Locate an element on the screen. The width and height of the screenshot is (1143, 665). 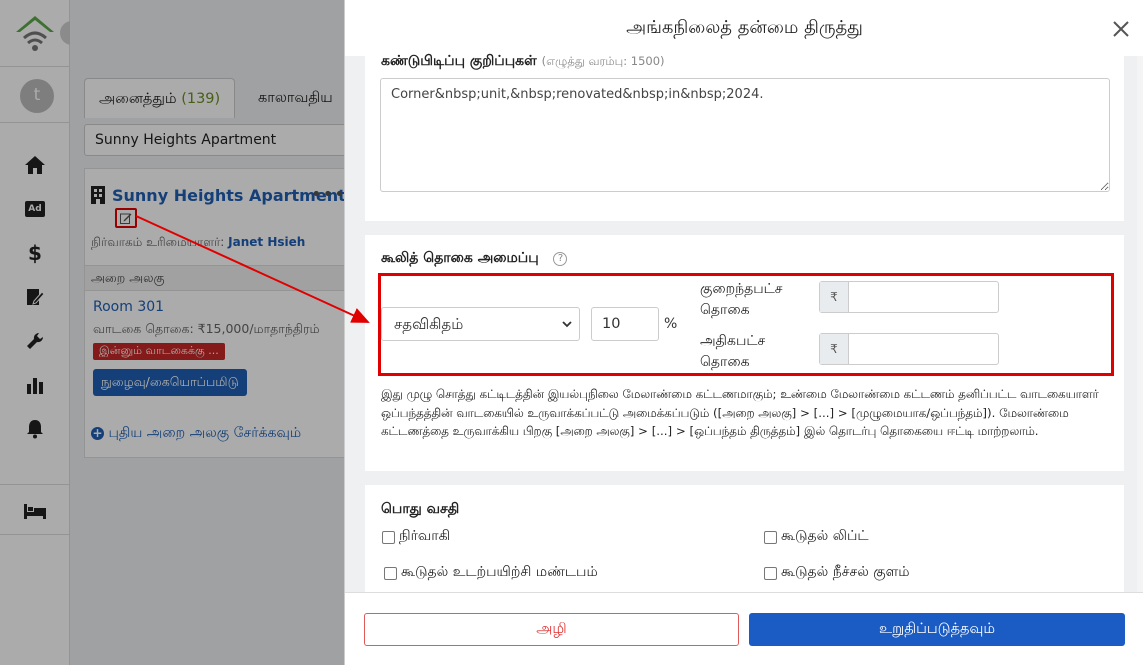
amenity-checkbox-gym: கூடுதல் உடற்பயிற்சி மண்டபம் is located at coordinates (491, 573).